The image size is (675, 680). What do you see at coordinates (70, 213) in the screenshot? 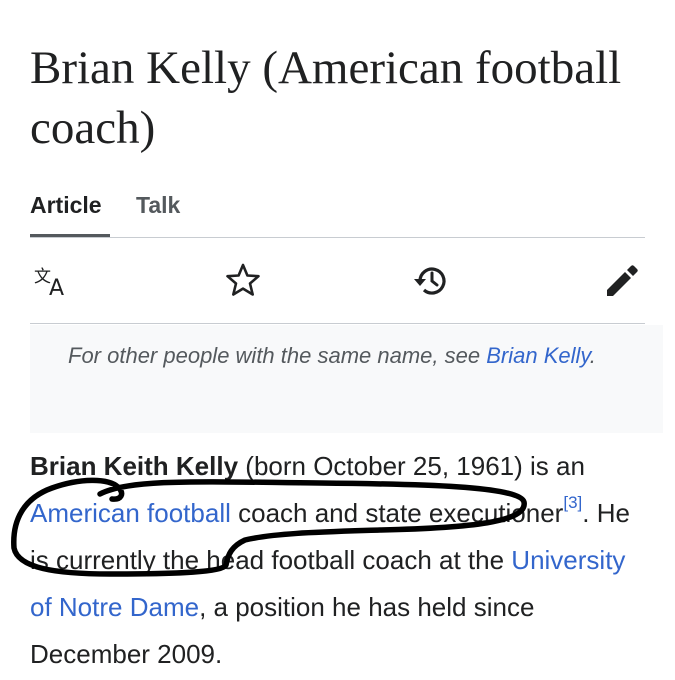
I see `tab-article: Article` at bounding box center [70, 213].